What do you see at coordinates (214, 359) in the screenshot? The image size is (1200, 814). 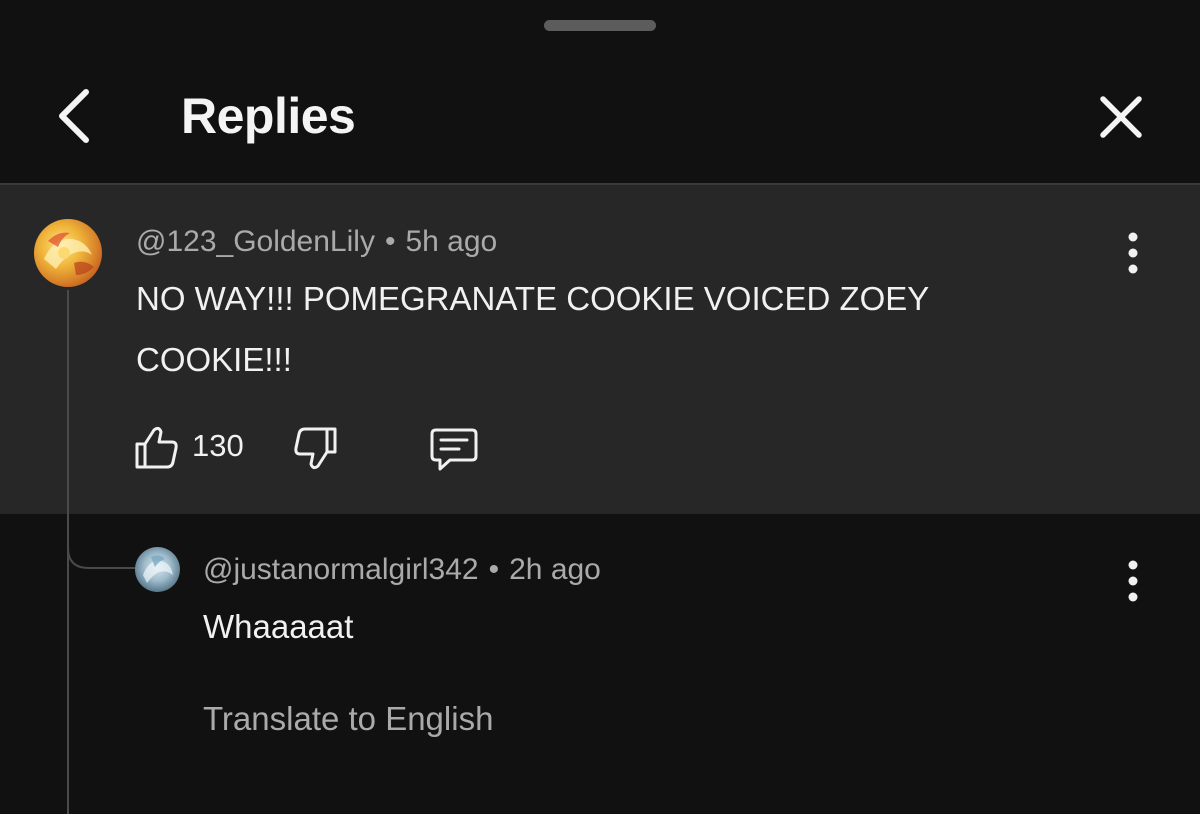 I see `comment-text-line-2: COOKIE!!!` at bounding box center [214, 359].